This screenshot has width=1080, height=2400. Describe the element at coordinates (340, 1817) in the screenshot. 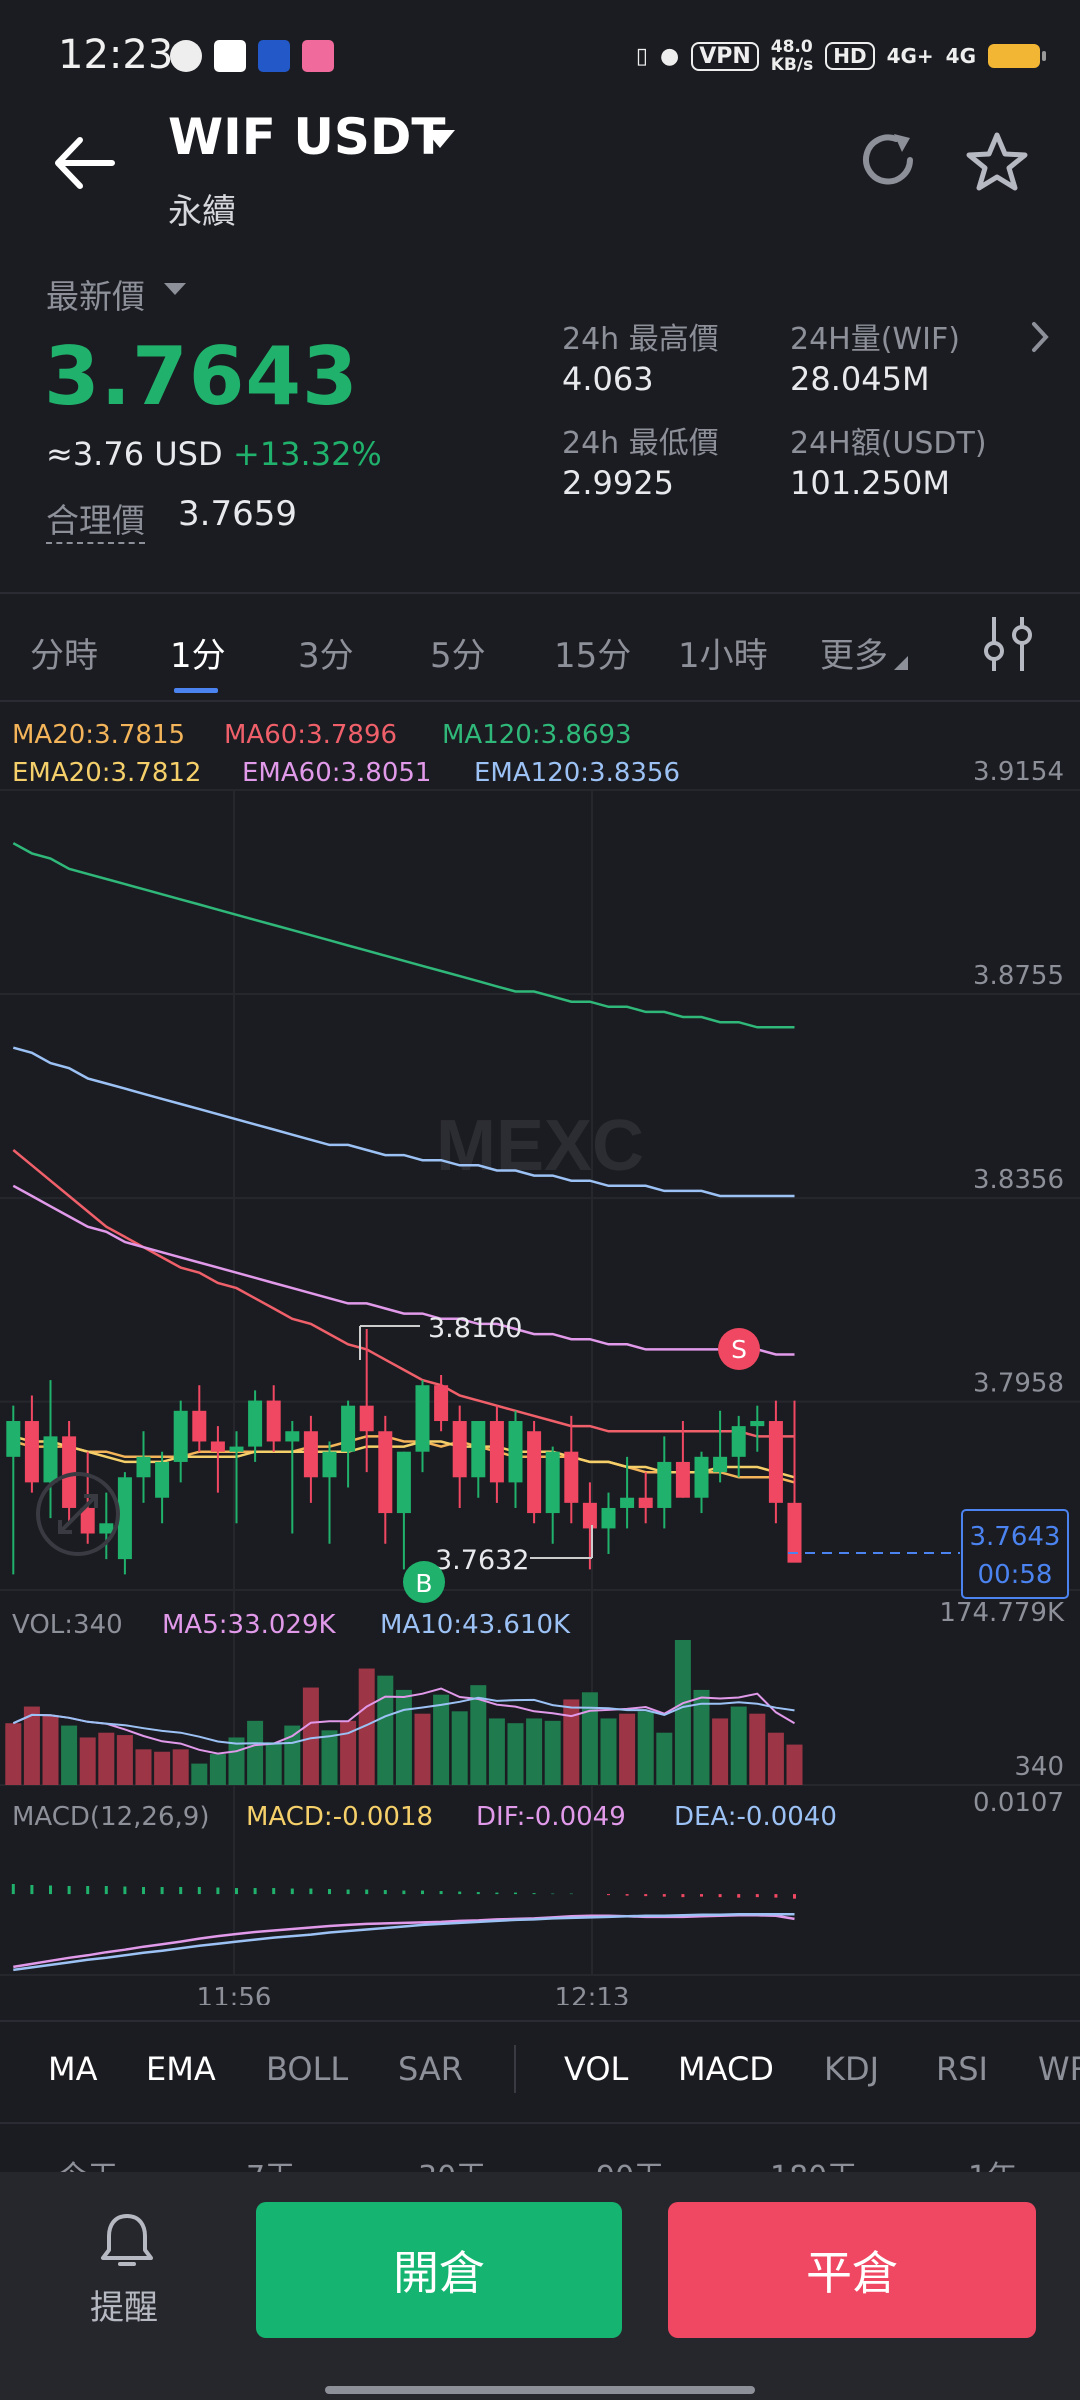

I see `macd-value: MACD:-0.0018` at that location.